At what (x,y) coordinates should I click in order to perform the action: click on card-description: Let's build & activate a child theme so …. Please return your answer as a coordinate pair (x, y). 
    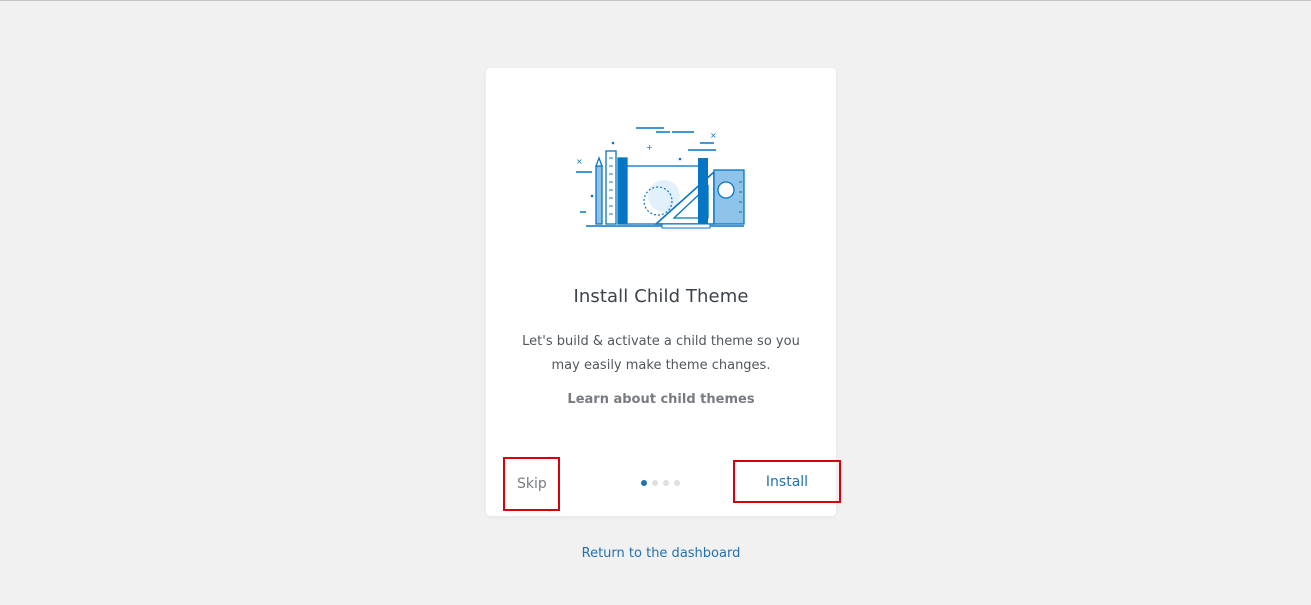
    Looking at the image, I should click on (661, 353).